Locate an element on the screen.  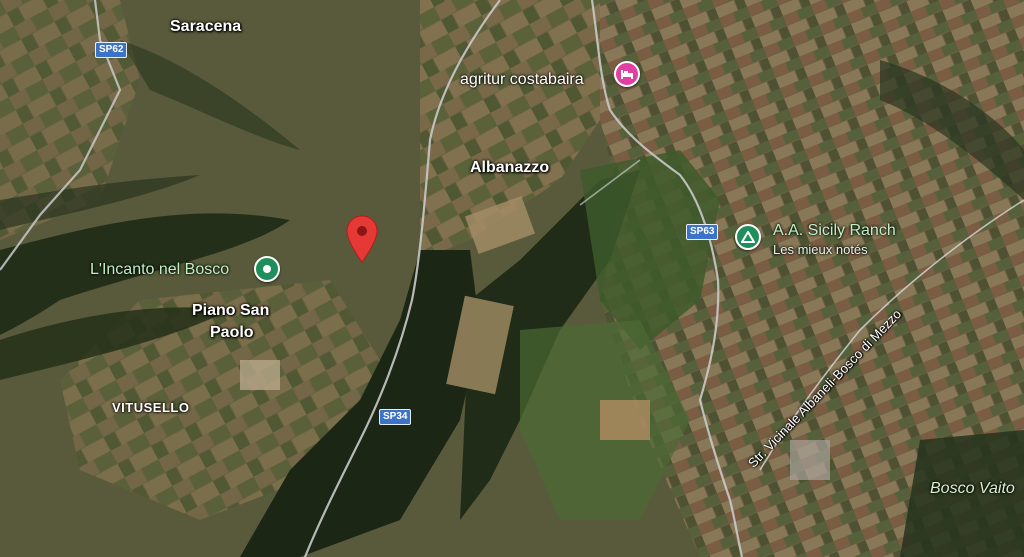
tent-glyph-icon is located at coordinates (748, 237).